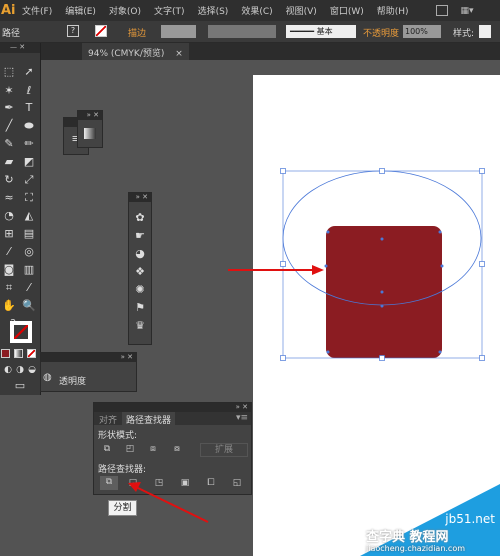  Describe the element at coordinates (107, 449) in the screenshot. I see `unite-button: ⧉` at that location.